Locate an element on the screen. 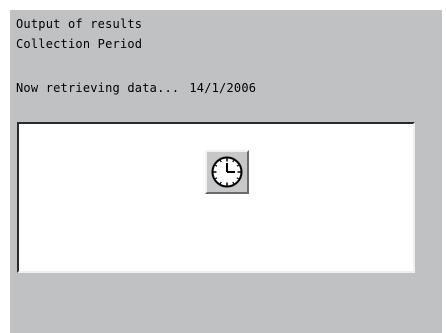  status-line: Now retrieving data... 14/1/2006 is located at coordinates (136, 88).